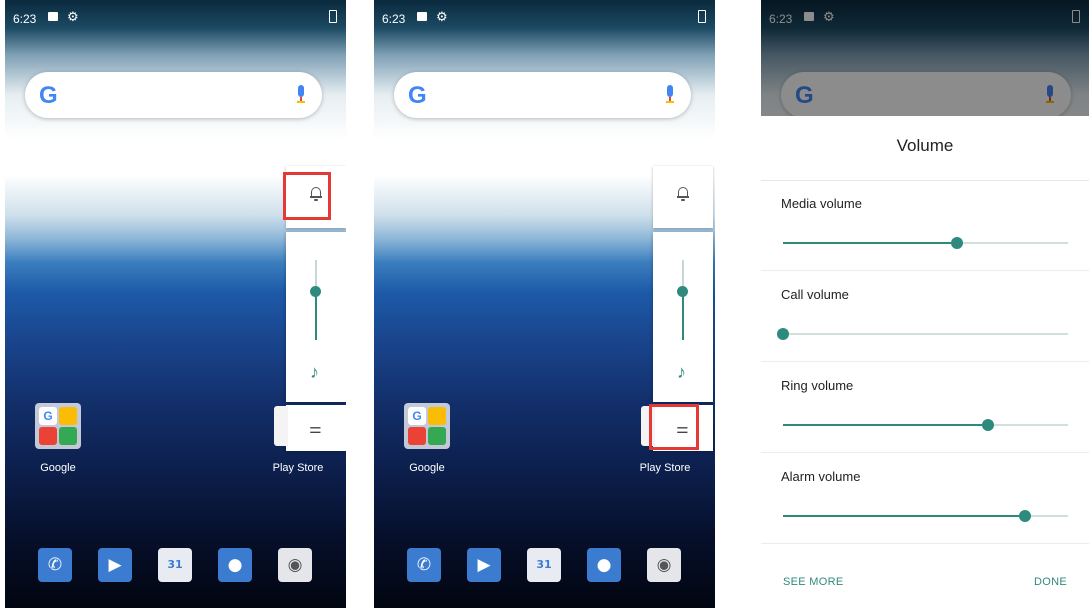  Describe the element at coordinates (870, 243) in the screenshot. I see `media-volume-fill` at that location.